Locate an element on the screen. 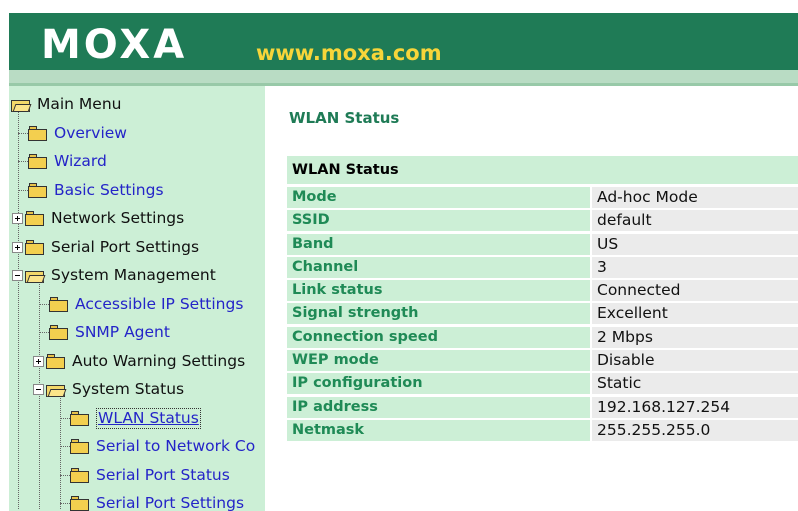 The image size is (798, 511). row-label: WEP mode is located at coordinates (438, 361).